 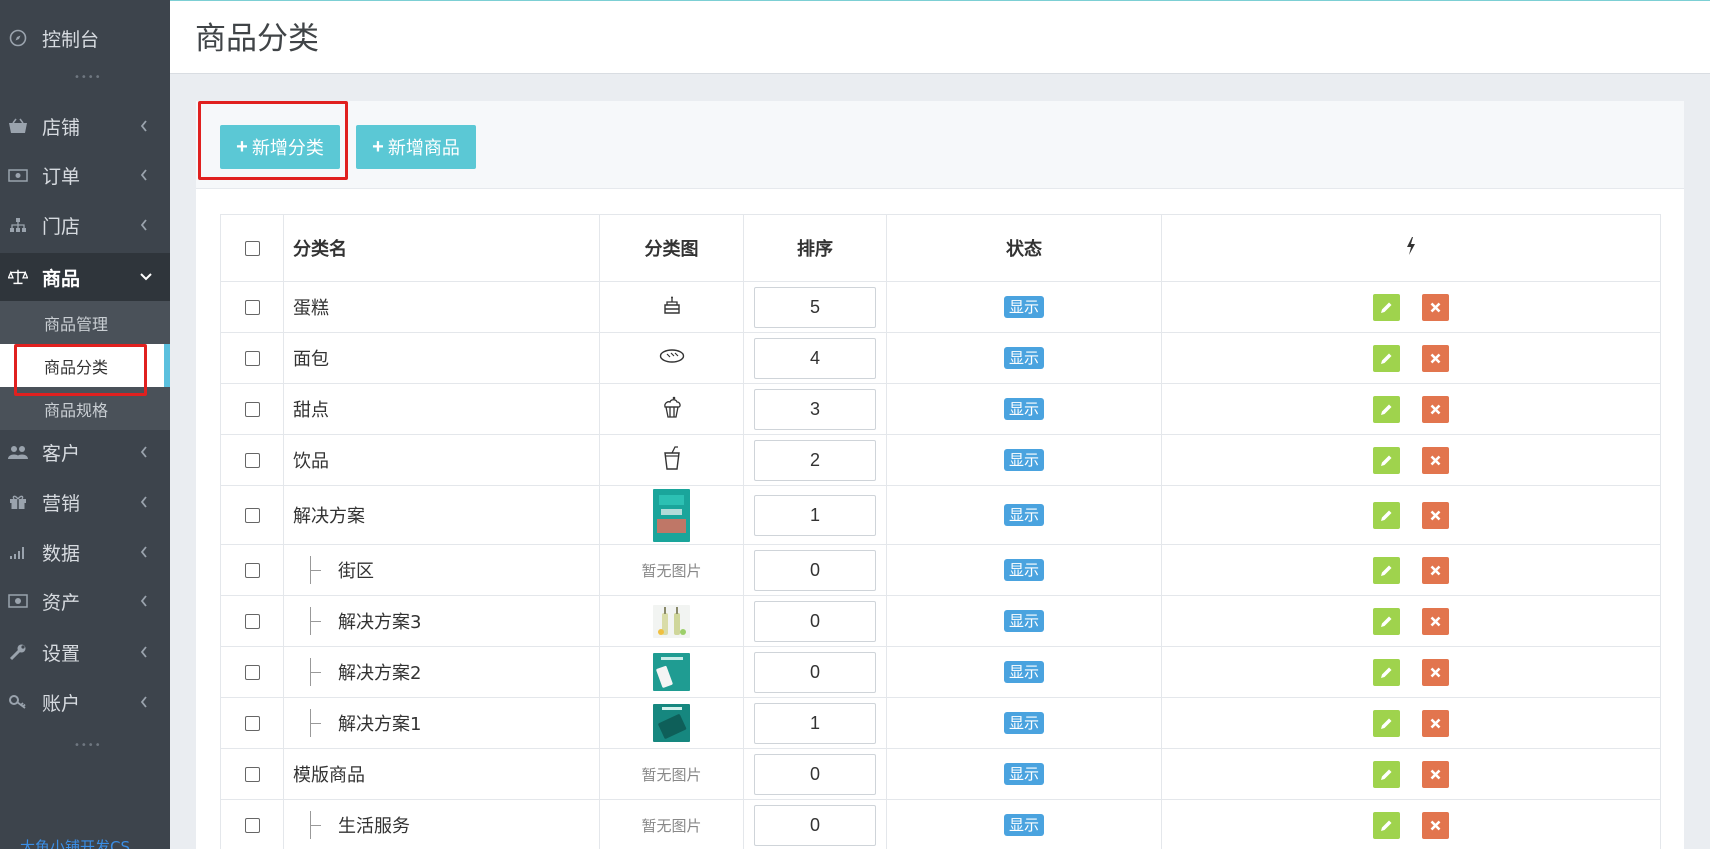 I want to click on bar-signal-icon, so click(x=18, y=552).